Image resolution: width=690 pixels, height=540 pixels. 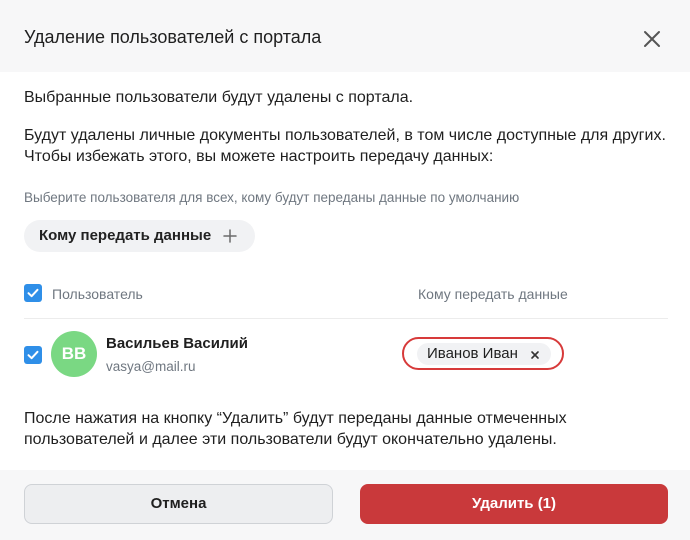 I want to click on delete-button: Удалить (1), so click(x=514, y=504).